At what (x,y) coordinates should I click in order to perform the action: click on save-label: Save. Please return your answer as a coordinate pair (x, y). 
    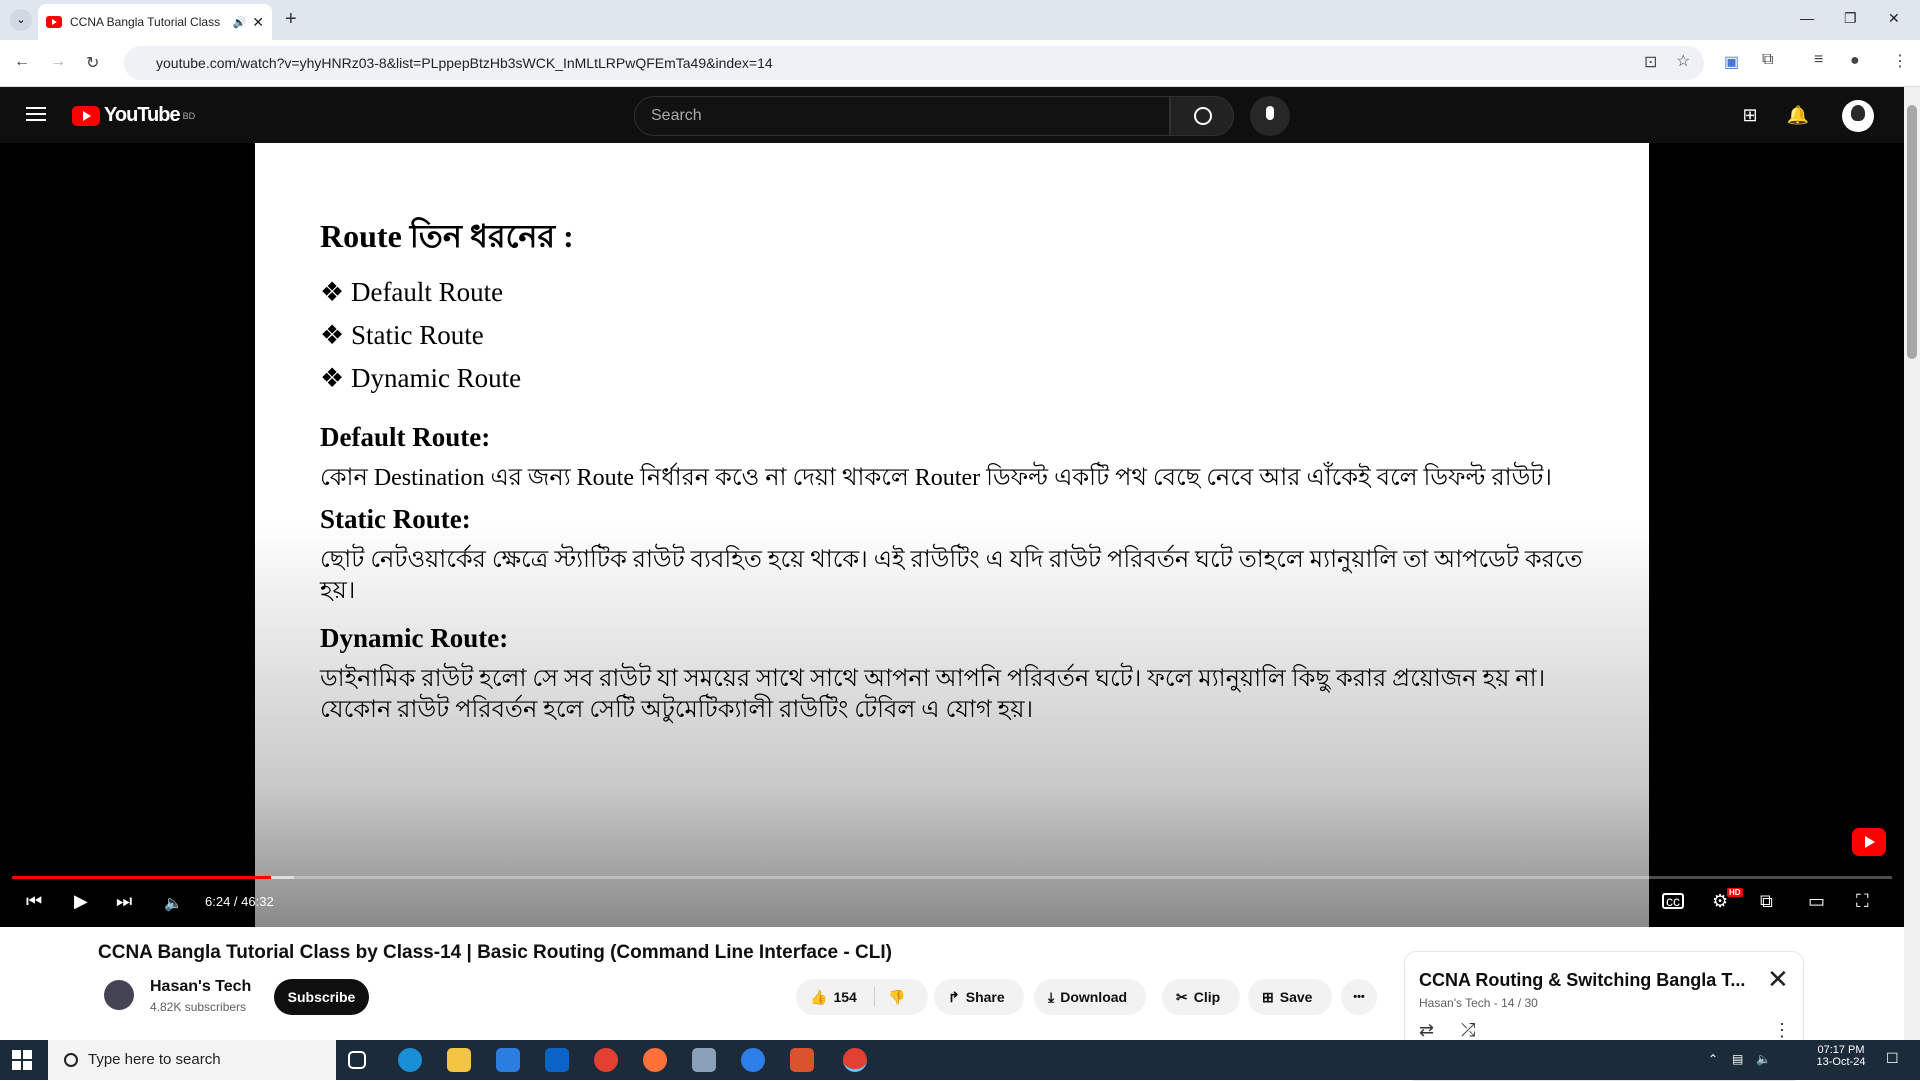
    Looking at the image, I should click on (1296, 997).